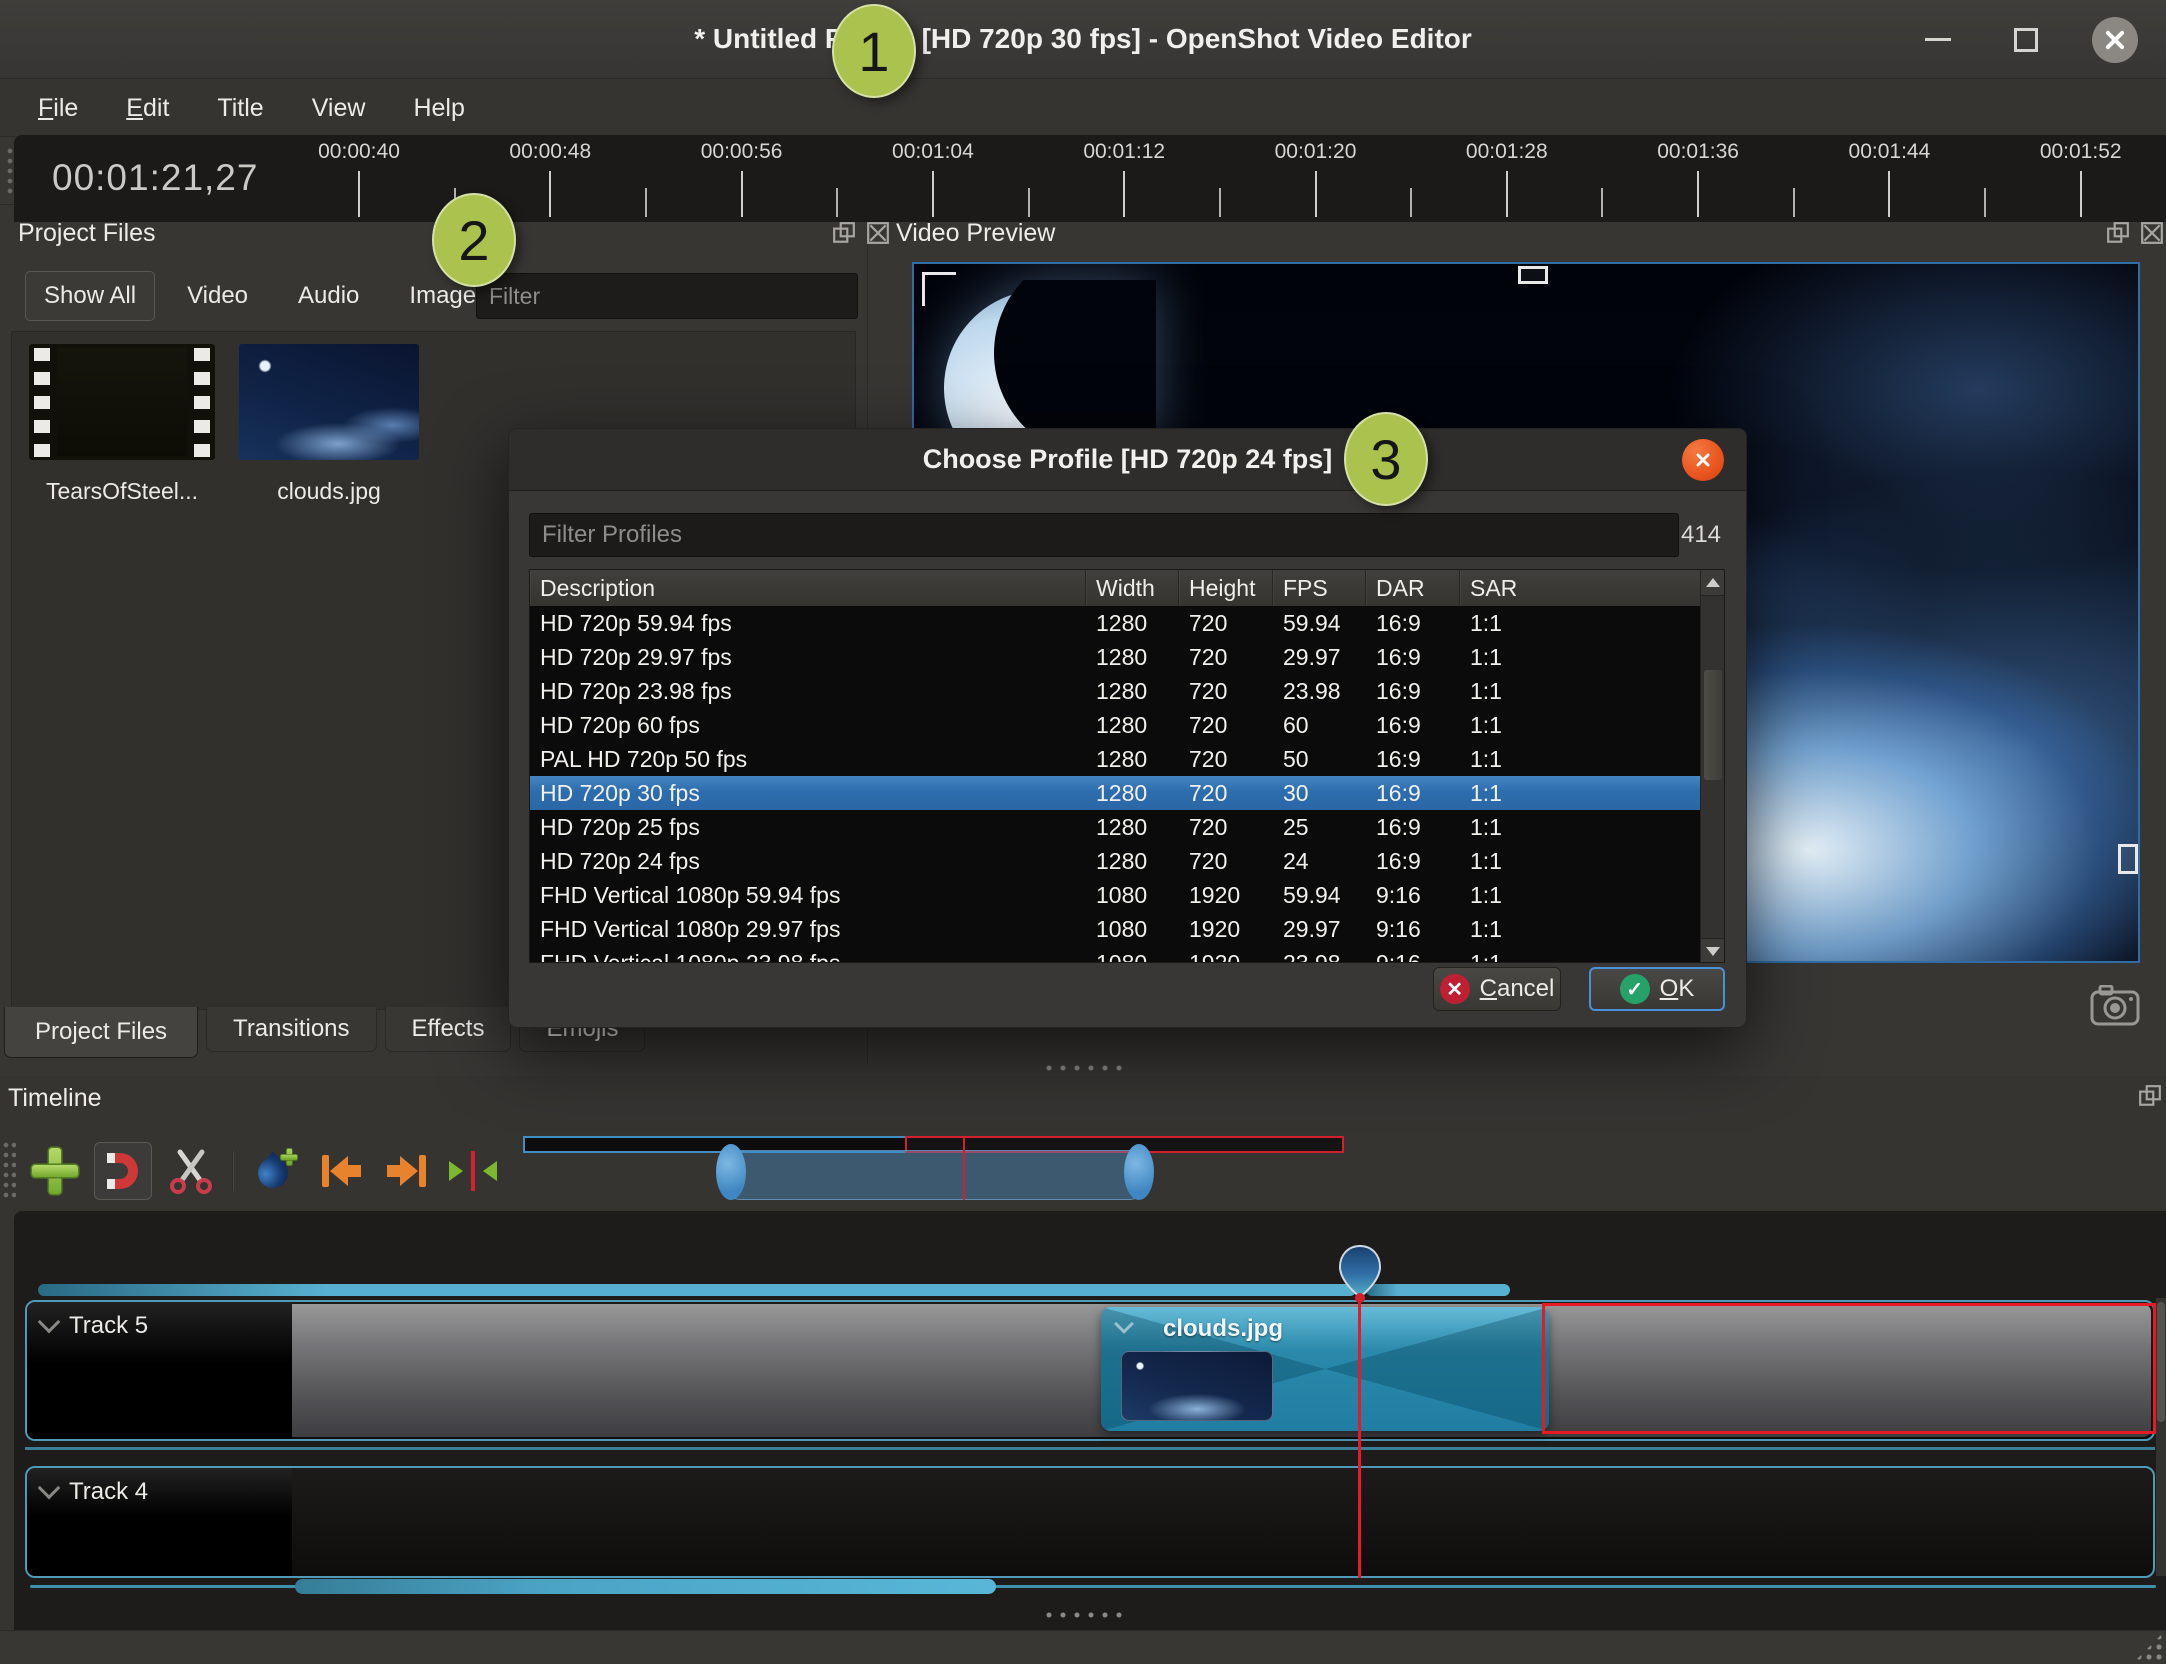 The width and height of the screenshot is (2166, 1664). What do you see at coordinates (240, 108) in the screenshot?
I see `menu-title: Title` at bounding box center [240, 108].